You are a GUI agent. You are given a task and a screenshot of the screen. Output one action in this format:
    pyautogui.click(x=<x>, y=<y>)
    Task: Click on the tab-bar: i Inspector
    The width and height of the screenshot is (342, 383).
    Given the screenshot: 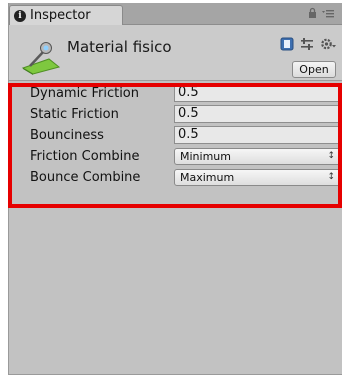 What is the action you would take?
    pyautogui.click(x=175, y=14)
    